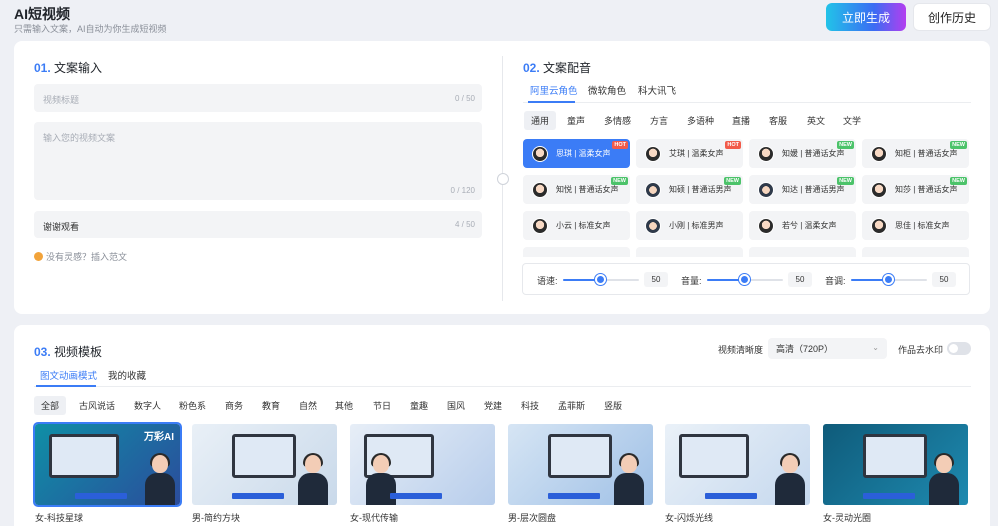 The height and width of the screenshot is (526, 998). What do you see at coordinates (600, 279) in the screenshot?
I see `speed-slider-thumb` at bounding box center [600, 279].